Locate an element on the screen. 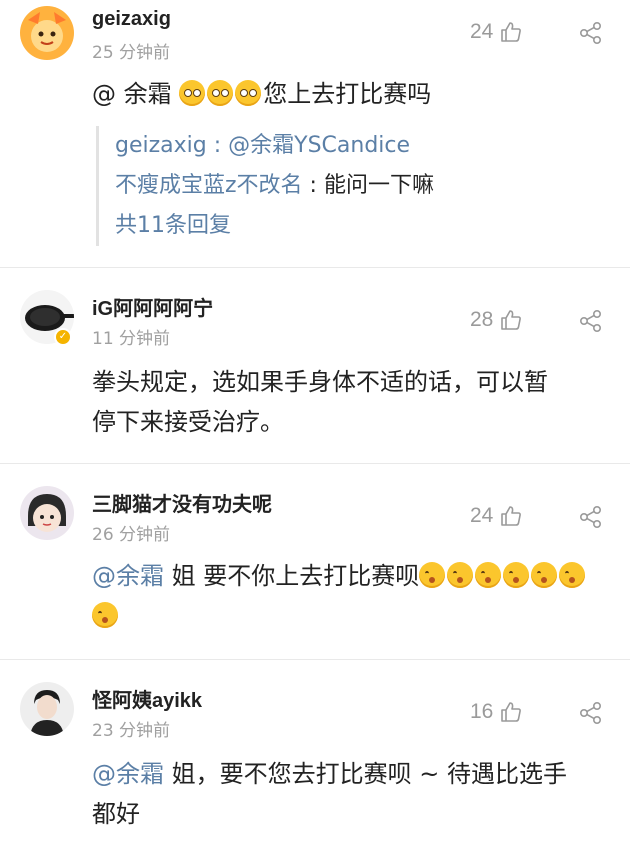  username: iG阿阿阿阿宁 is located at coordinates (152, 306).